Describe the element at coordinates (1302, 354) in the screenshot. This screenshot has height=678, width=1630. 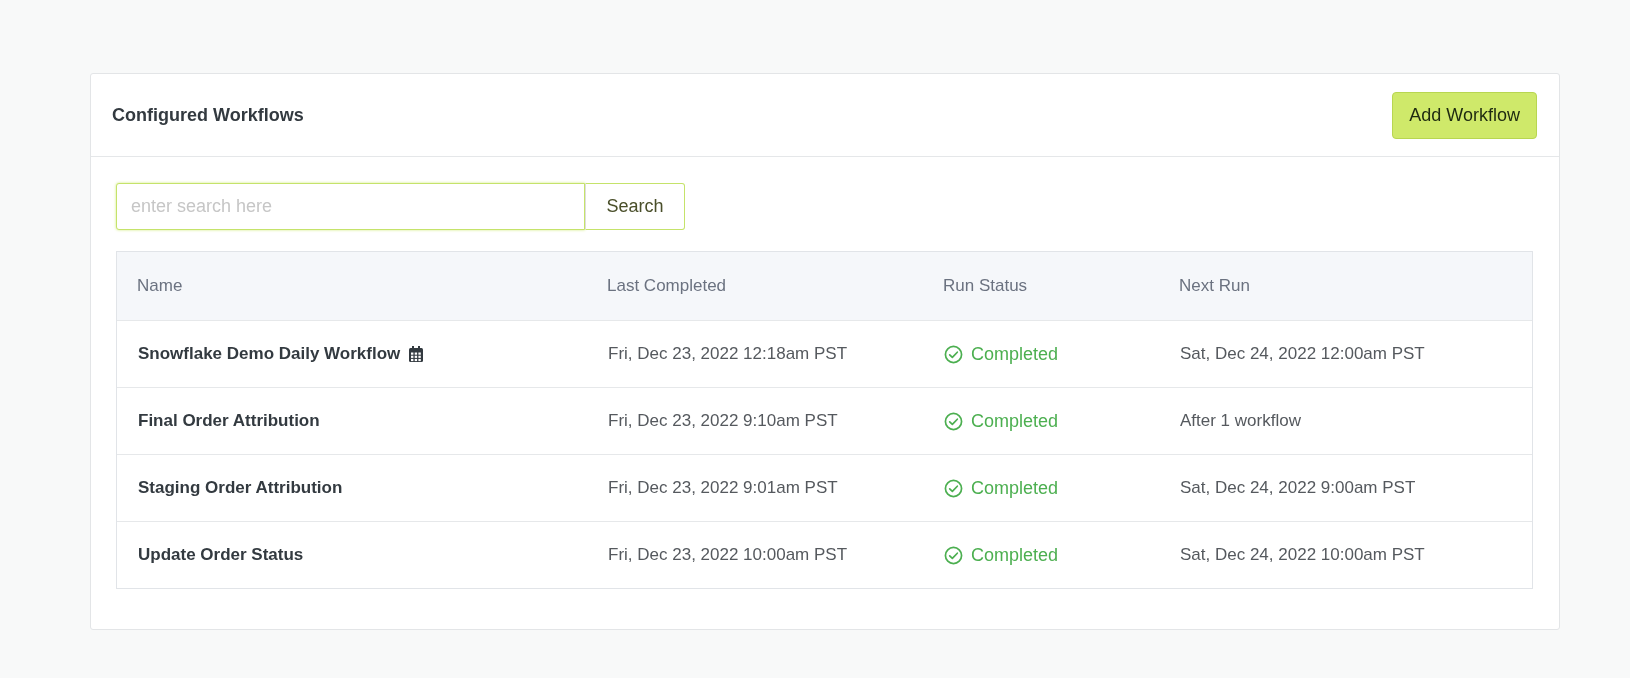
I see `table-cell-text: Sat, Dec 24, 2022 12:00am PST` at that location.